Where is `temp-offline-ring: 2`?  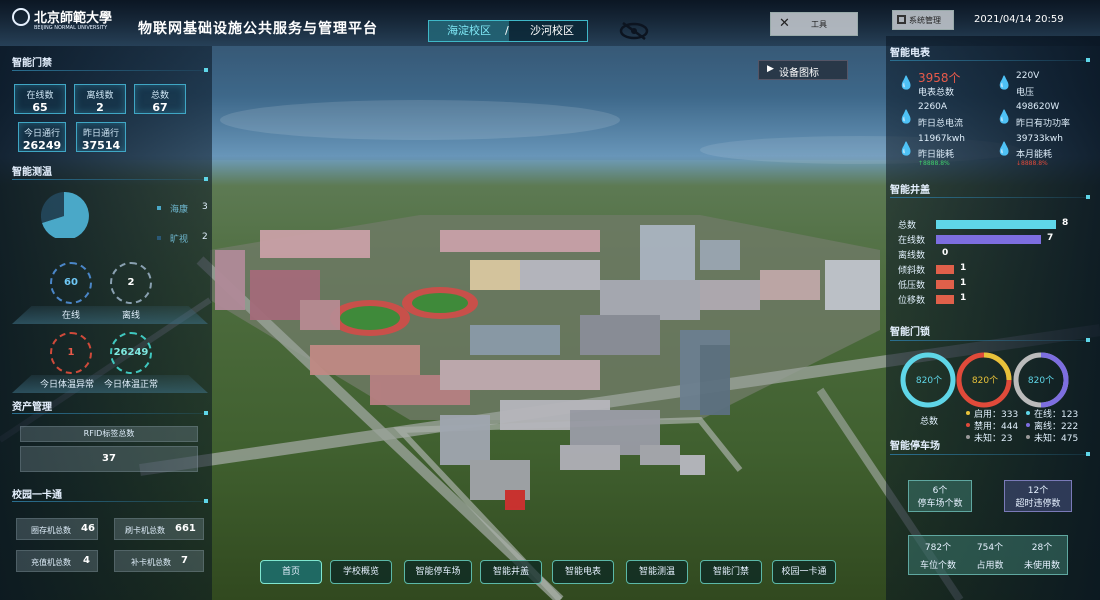
temp-offline-ring: 2 is located at coordinates (131, 283).